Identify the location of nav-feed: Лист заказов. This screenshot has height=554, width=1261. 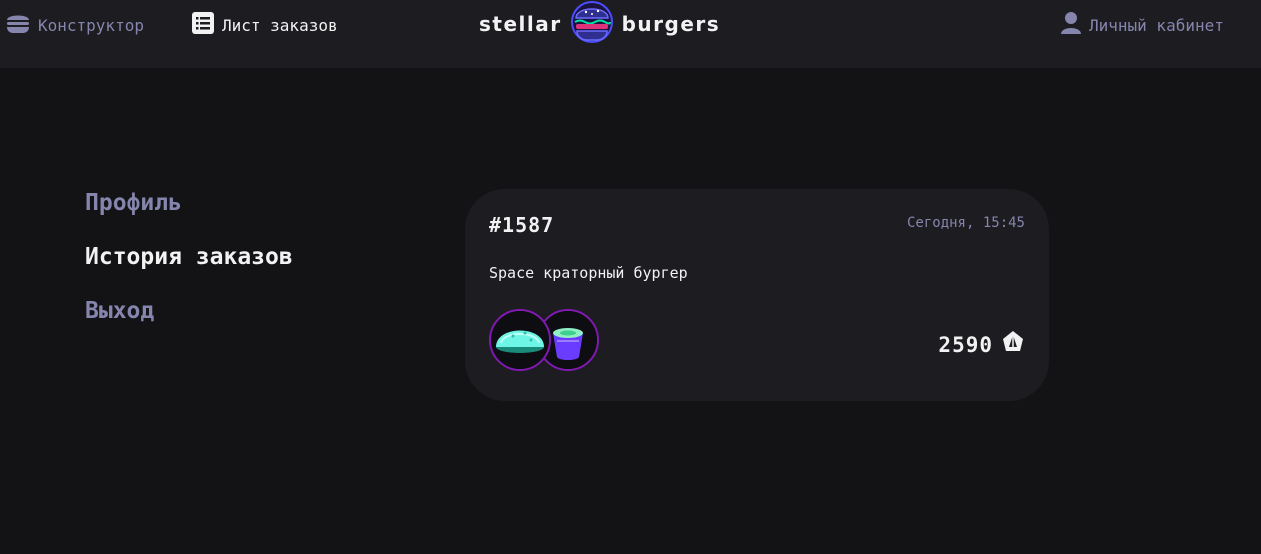
(265, 25).